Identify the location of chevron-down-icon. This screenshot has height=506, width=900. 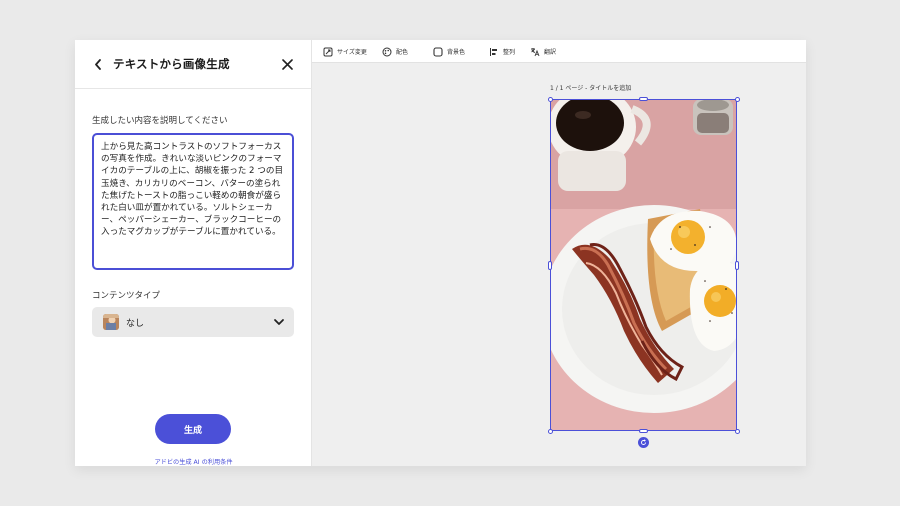
(279, 322).